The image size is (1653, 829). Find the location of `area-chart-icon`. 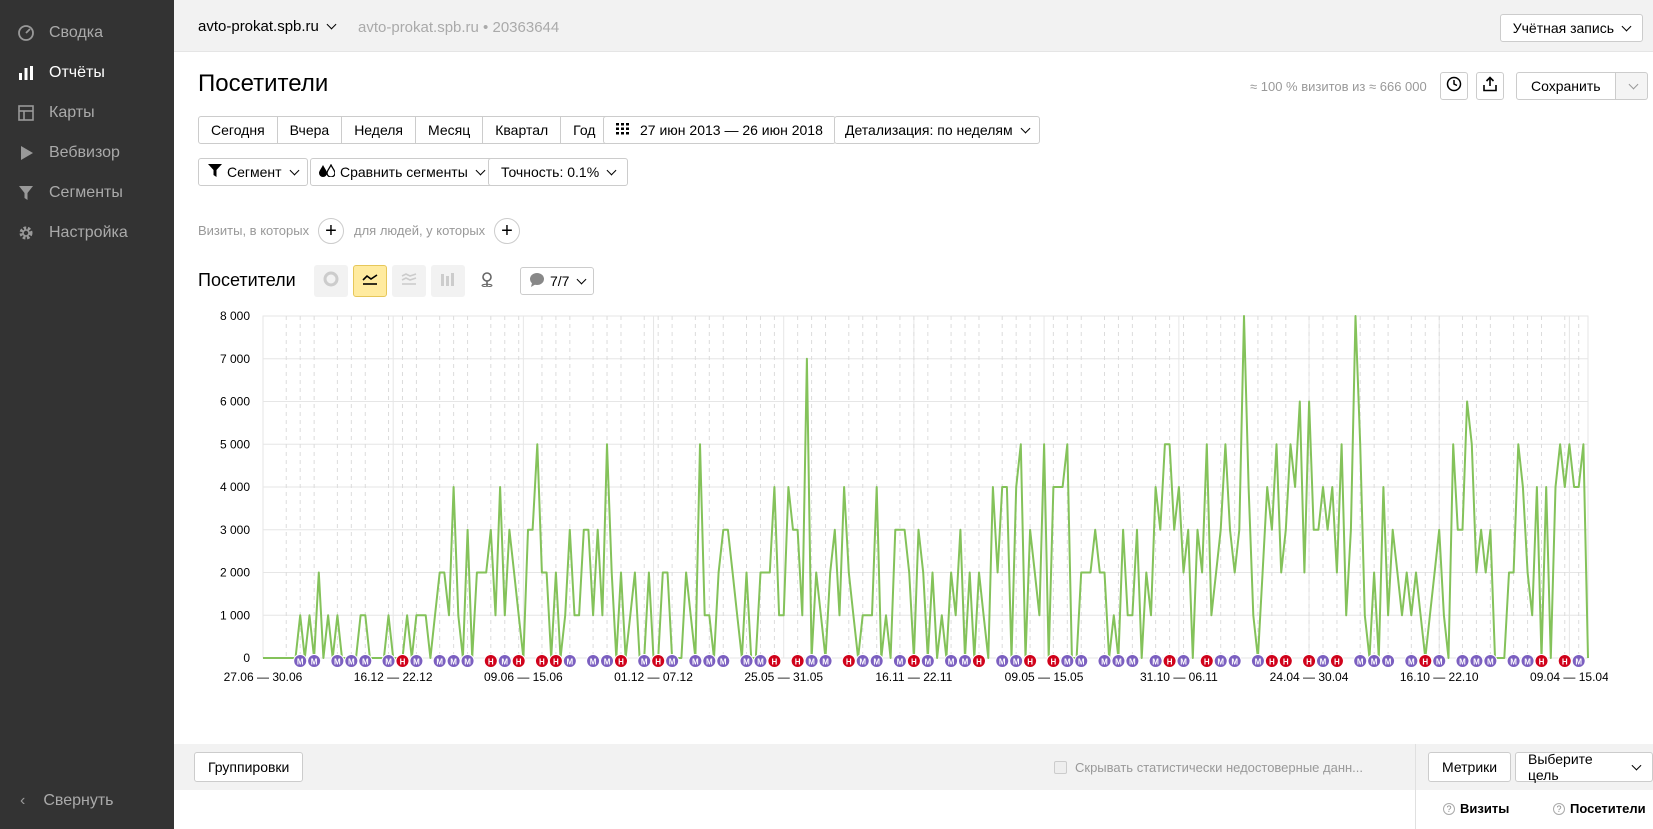

area-chart-icon is located at coordinates (409, 281).